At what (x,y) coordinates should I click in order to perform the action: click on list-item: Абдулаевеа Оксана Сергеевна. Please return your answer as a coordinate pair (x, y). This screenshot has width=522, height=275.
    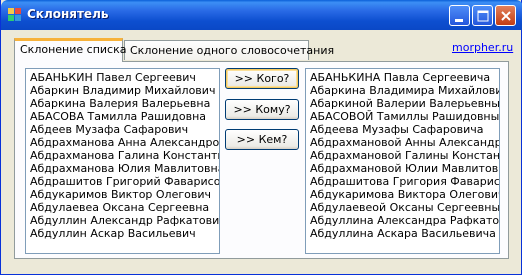
    Looking at the image, I should click on (124, 207).